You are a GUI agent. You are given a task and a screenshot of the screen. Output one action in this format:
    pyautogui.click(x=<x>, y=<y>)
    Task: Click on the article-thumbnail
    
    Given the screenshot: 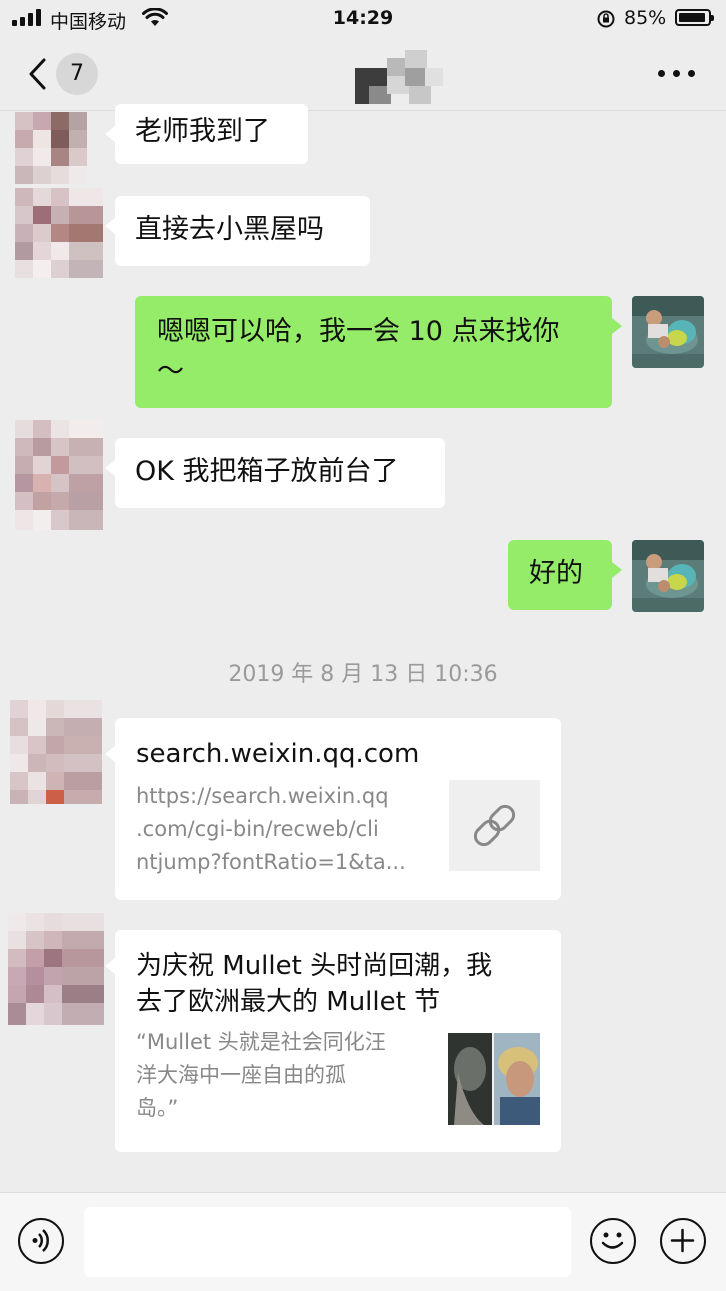 What is the action you would take?
    pyautogui.click(x=494, y=1079)
    